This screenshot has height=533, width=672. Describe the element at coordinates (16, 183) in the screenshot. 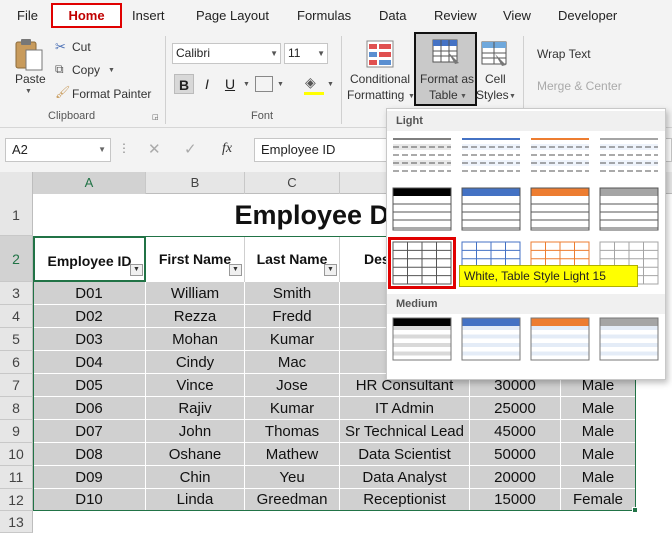

I see `select-all-corner` at that location.